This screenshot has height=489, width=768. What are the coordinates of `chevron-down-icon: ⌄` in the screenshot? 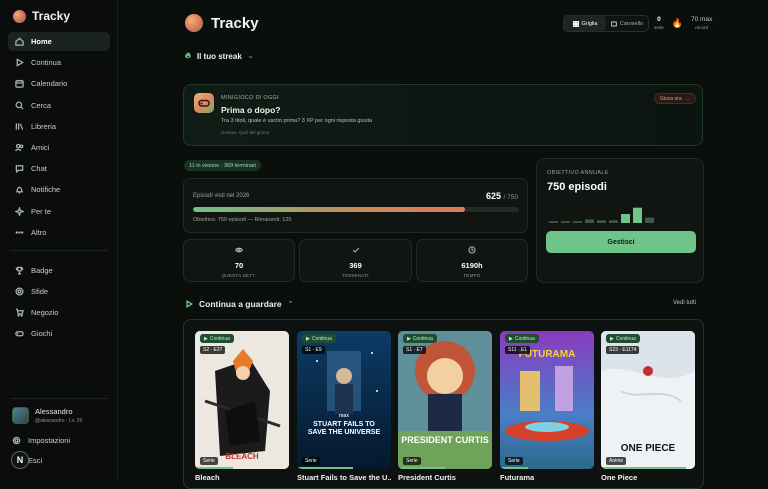 It's located at (250, 56).